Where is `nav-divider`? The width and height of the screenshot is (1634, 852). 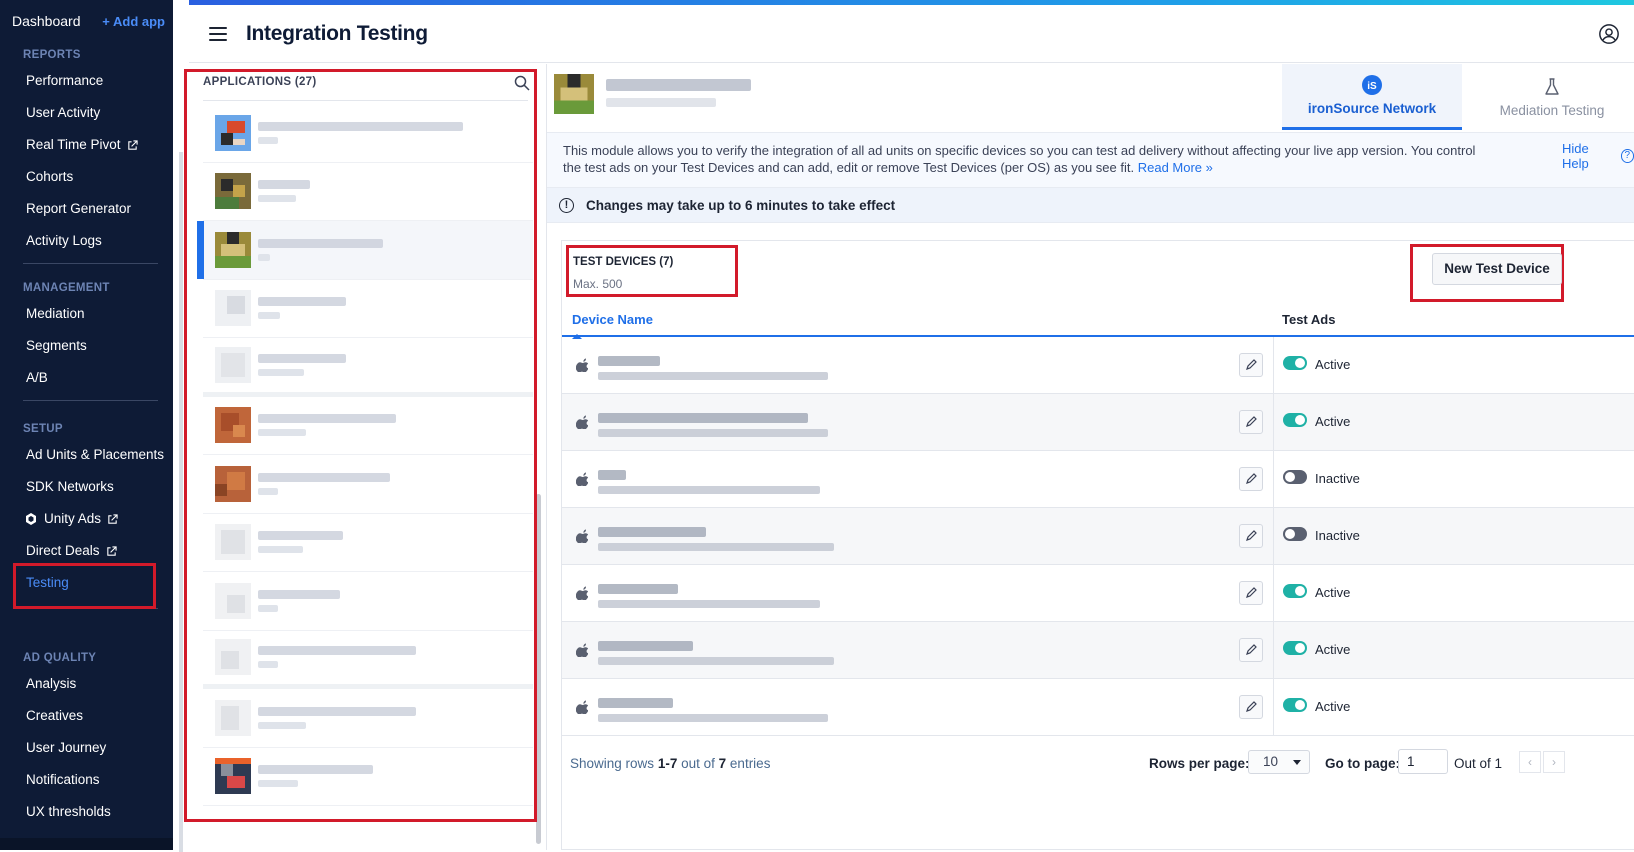
nav-divider is located at coordinates (90, 263).